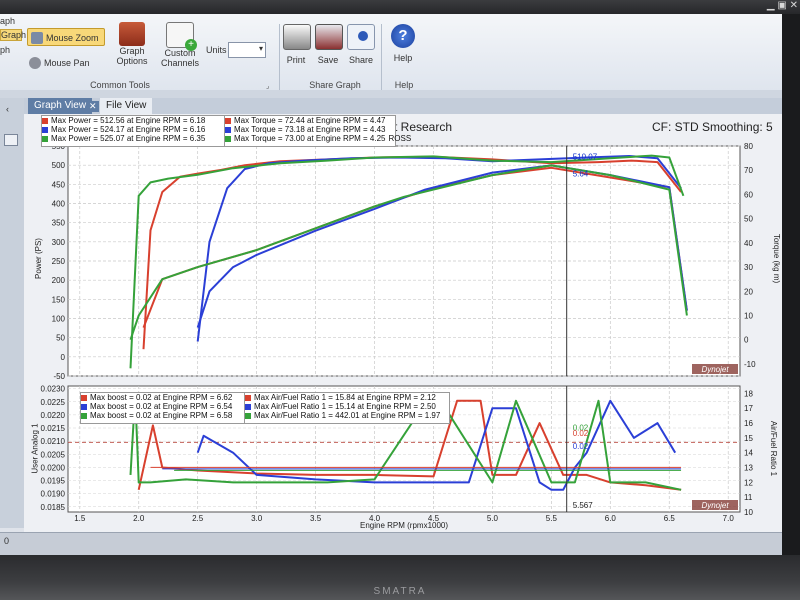  I want to click on ribbon-left-item: ph, so click(11, 50).